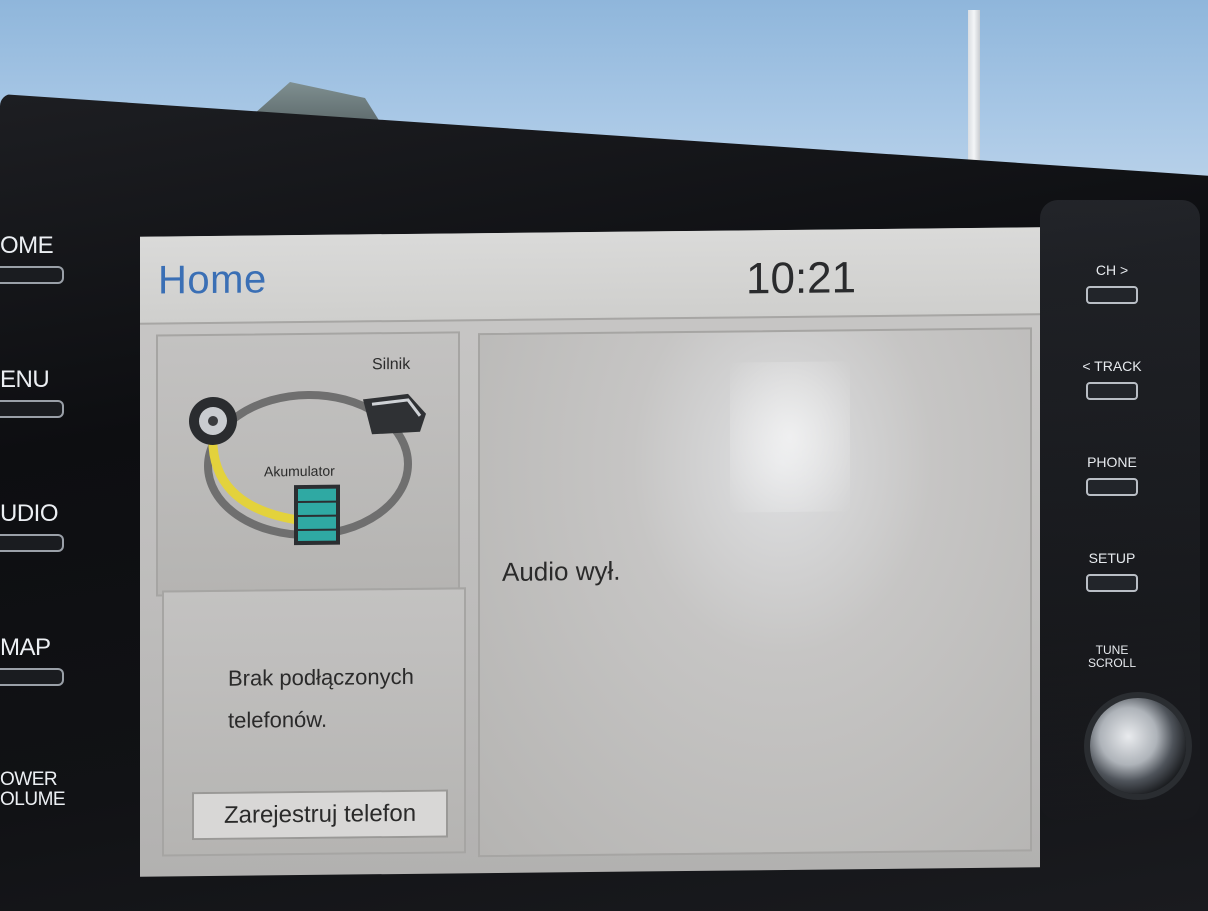  I want to click on screen-glare, so click(790, 437).